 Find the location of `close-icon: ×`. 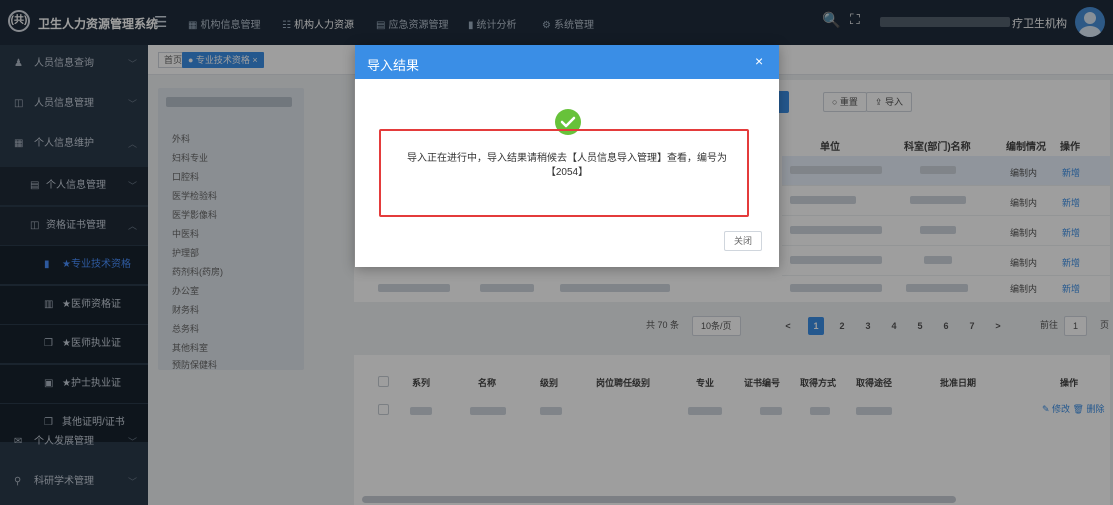

close-icon: × is located at coordinates (759, 61).